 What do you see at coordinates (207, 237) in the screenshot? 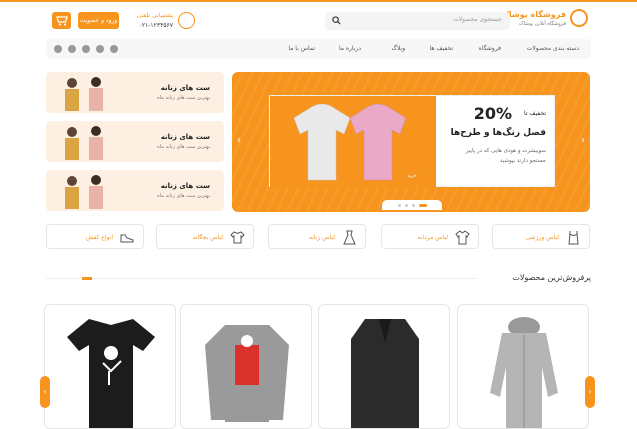
I see `category-label: لباس بچگانه` at bounding box center [207, 237].